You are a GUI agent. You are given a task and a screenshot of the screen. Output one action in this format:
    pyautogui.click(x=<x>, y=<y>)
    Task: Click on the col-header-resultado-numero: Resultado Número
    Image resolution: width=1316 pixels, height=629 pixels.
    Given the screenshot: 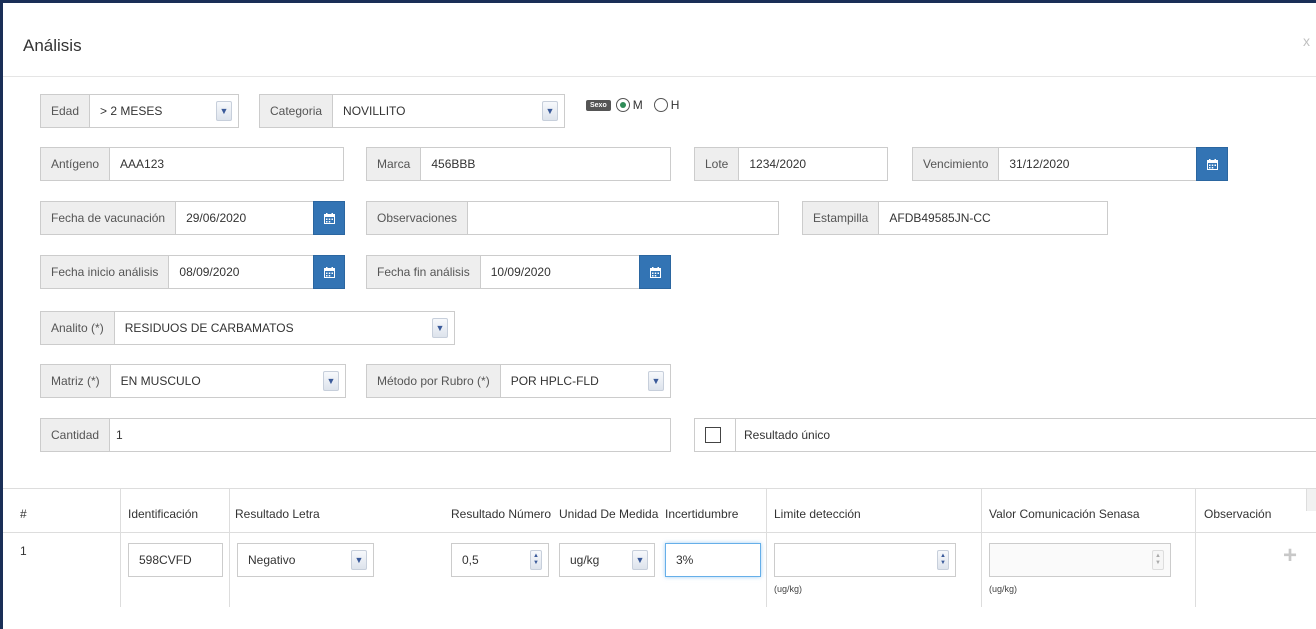 What is the action you would take?
    pyautogui.click(x=501, y=514)
    